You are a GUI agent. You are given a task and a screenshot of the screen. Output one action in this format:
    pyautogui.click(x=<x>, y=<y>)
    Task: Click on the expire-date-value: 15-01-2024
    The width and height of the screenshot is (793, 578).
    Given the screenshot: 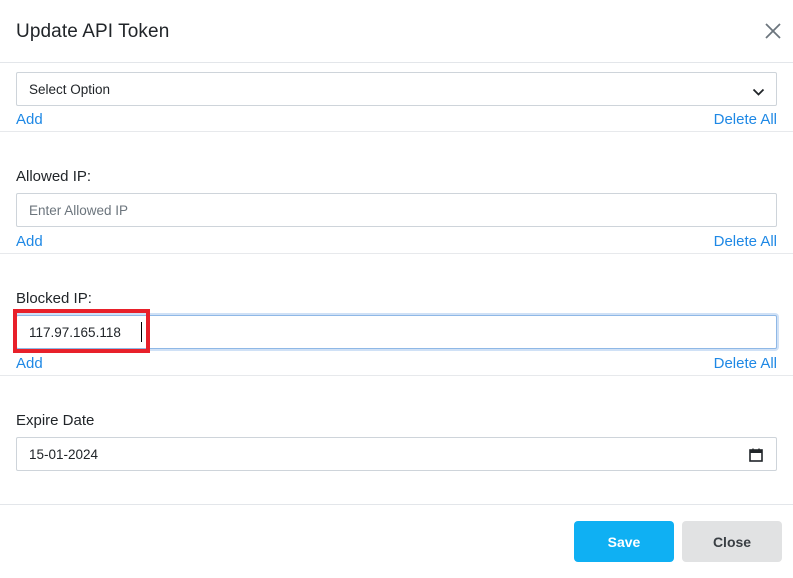 What is the action you would take?
    pyautogui.click(x=64, y=454)
    